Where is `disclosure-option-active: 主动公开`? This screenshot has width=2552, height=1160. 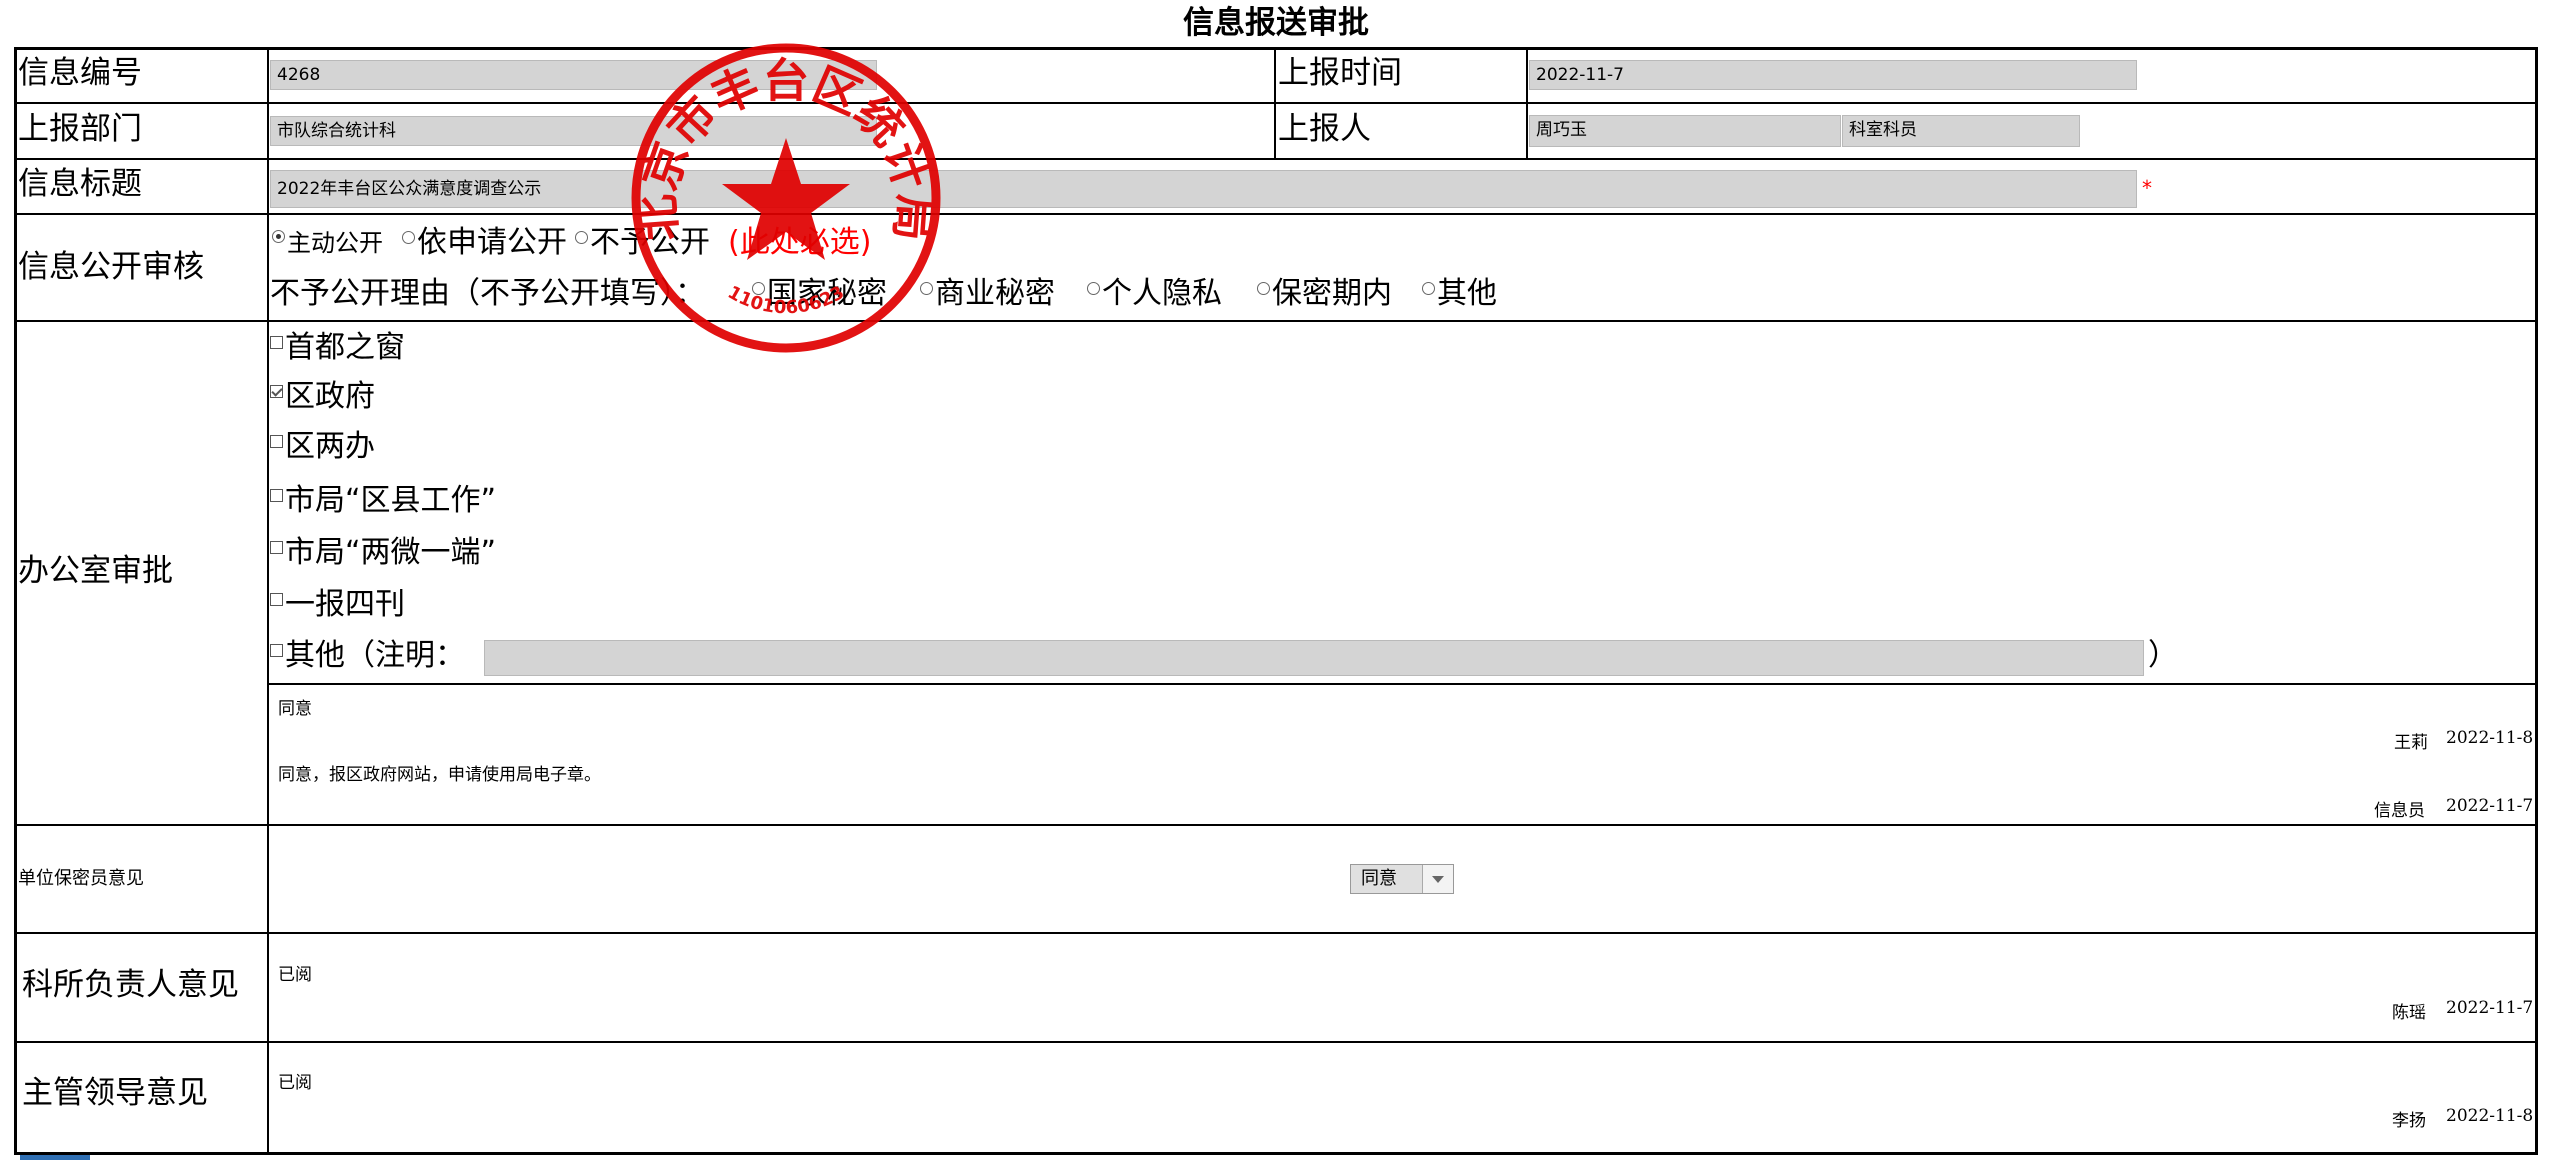
disclosure-option-active: 主动公开 is located at coordinates (327, 242).